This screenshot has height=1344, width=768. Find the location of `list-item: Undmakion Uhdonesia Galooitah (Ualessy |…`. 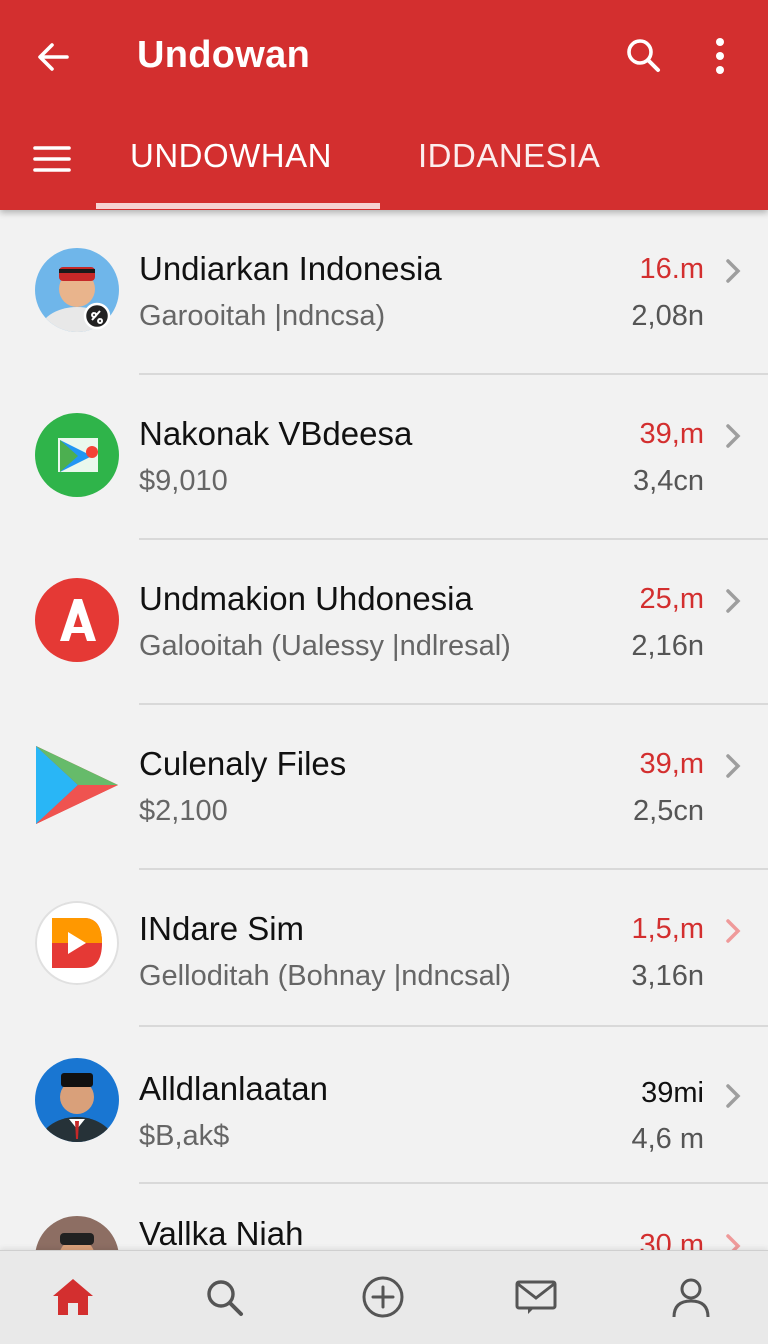

list-item: Undmakion Uhdonesia Galooitah (Ualessy |… is located at coordinates (384, 622).